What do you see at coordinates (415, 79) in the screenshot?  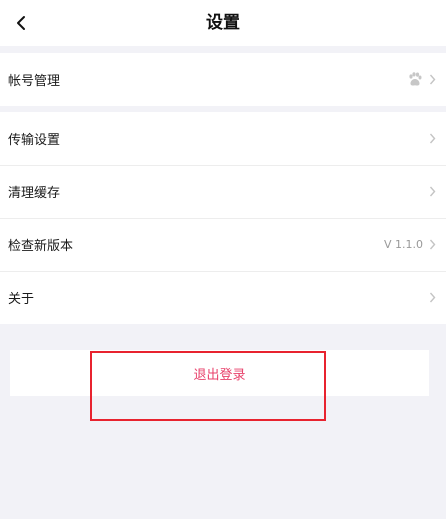 I see `paw-icon` at bounding box center [415, 79].